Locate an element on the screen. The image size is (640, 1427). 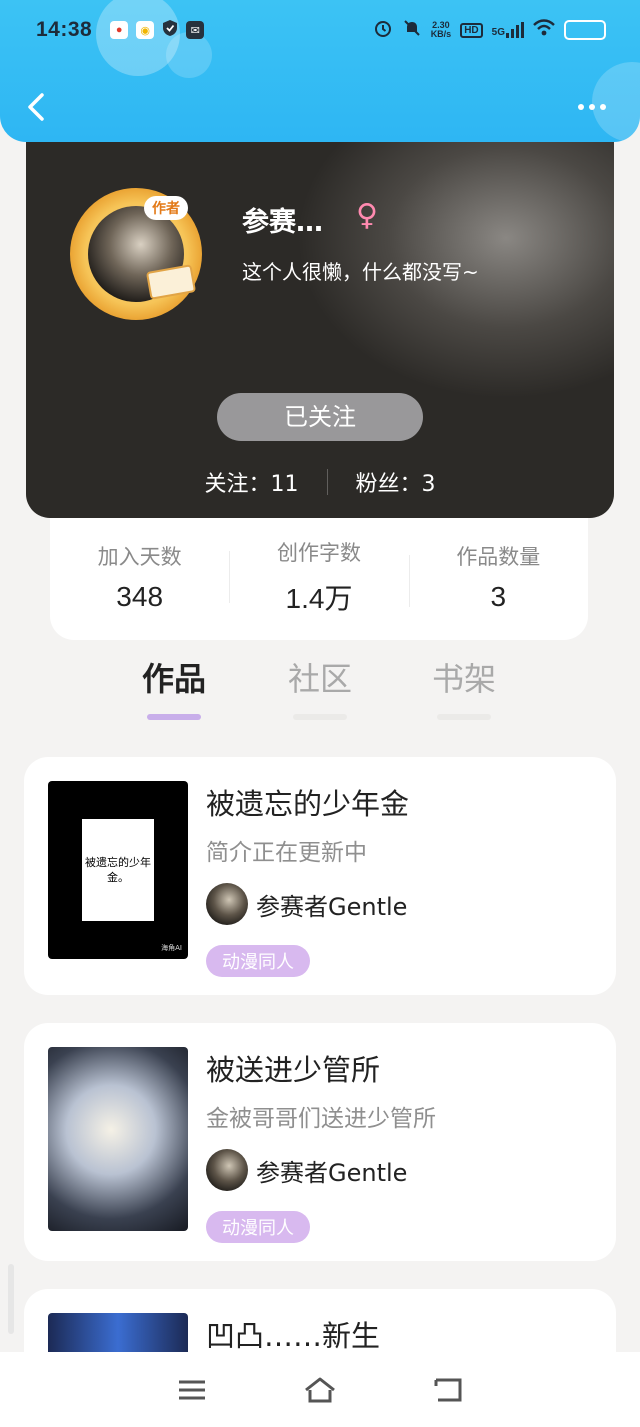
top-app-bar: 14:38 ● ◉ ✉ 2.30 KB/s HD 5G is located at coordinates (320, 71).